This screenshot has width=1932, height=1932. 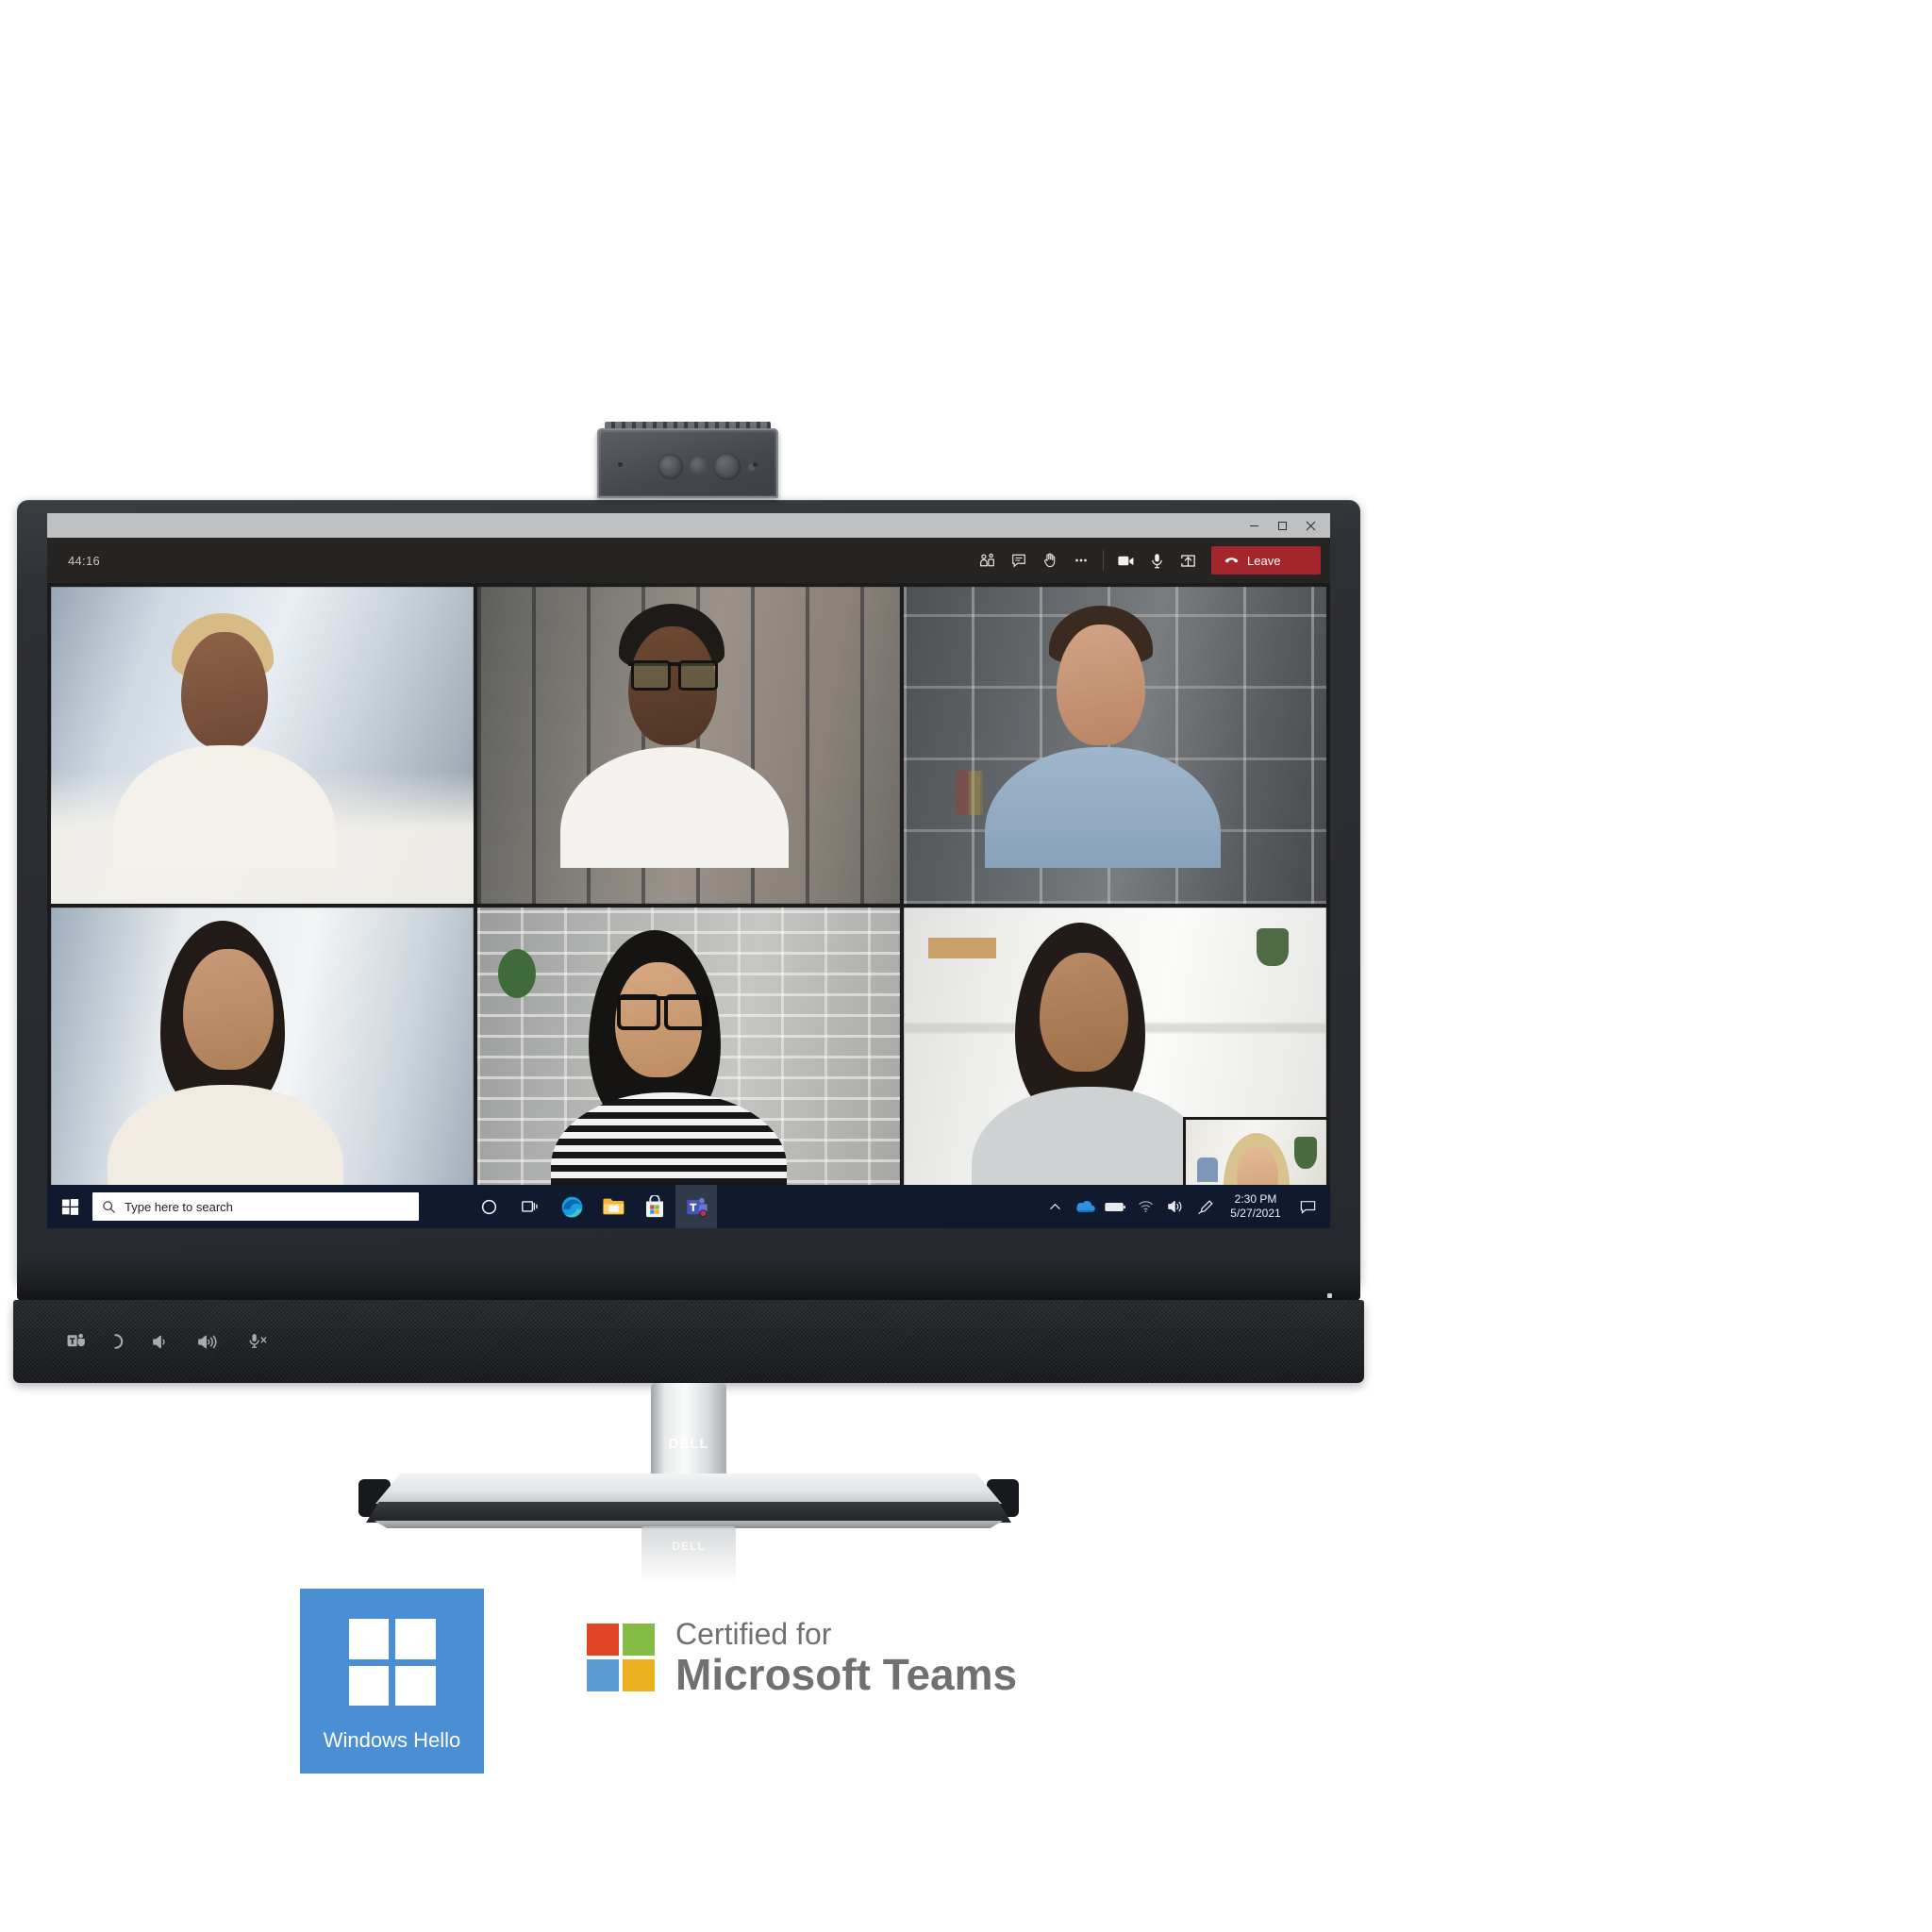 I want to click on webcam-lens-secondary, so click(x=699, y=467).